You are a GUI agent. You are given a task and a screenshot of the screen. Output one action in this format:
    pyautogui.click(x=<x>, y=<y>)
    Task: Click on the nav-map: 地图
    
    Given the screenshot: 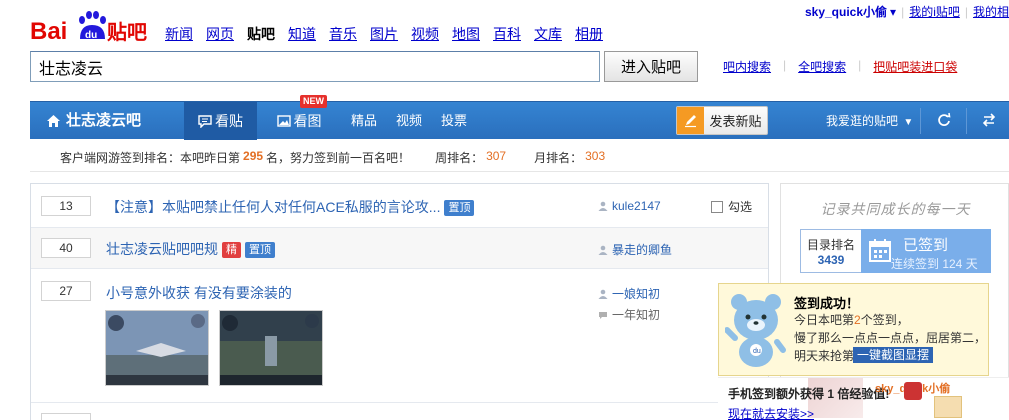 What is the action you would take?
    pyautogui.click(x=466, y=34)
    